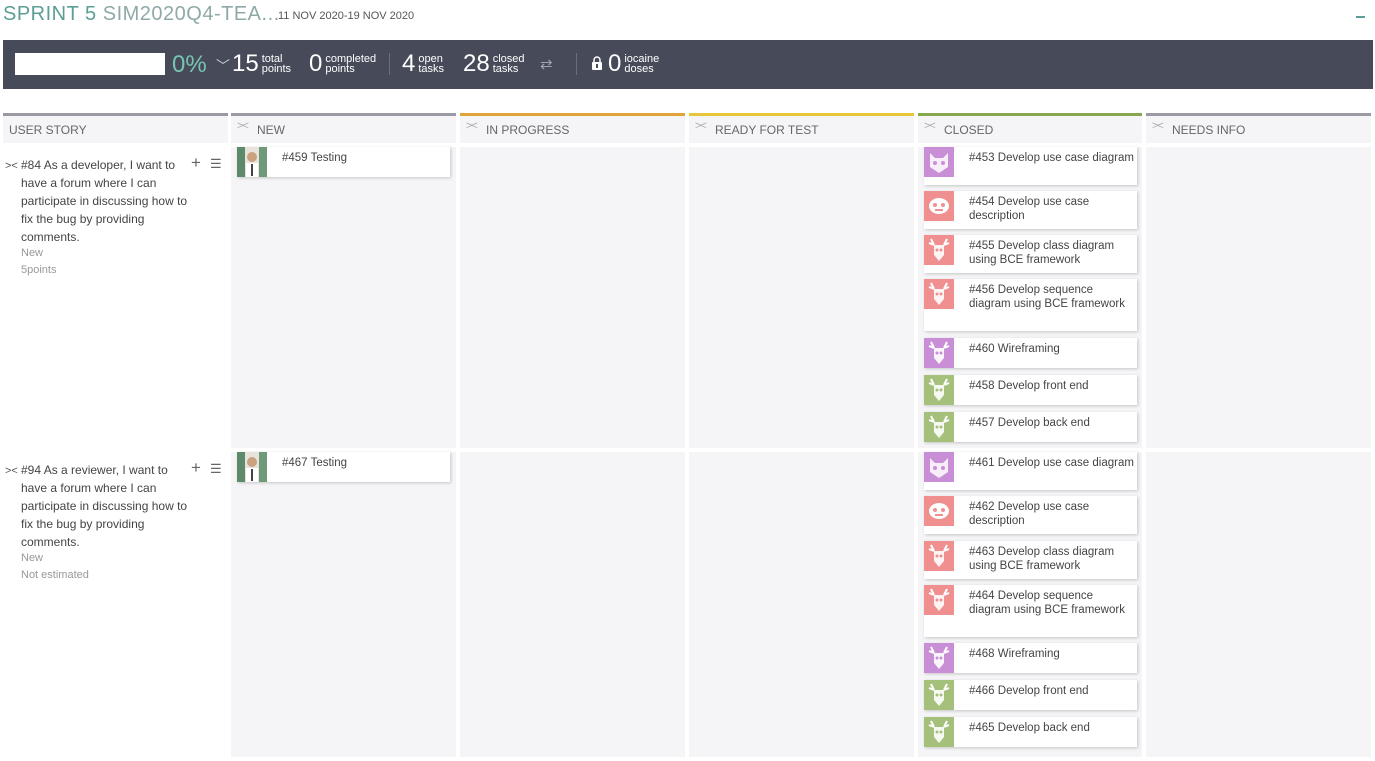 The image size is (1375, 761). What do you see at coordinates (55, 575) in the screenshot?
I see `story-points: Not estimated` at bounding box center [55, 575].